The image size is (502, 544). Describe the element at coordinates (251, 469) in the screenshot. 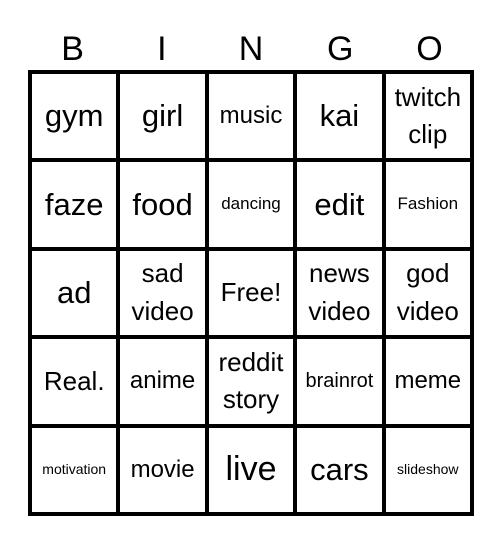

I see `bingo-cell: live` at that location.